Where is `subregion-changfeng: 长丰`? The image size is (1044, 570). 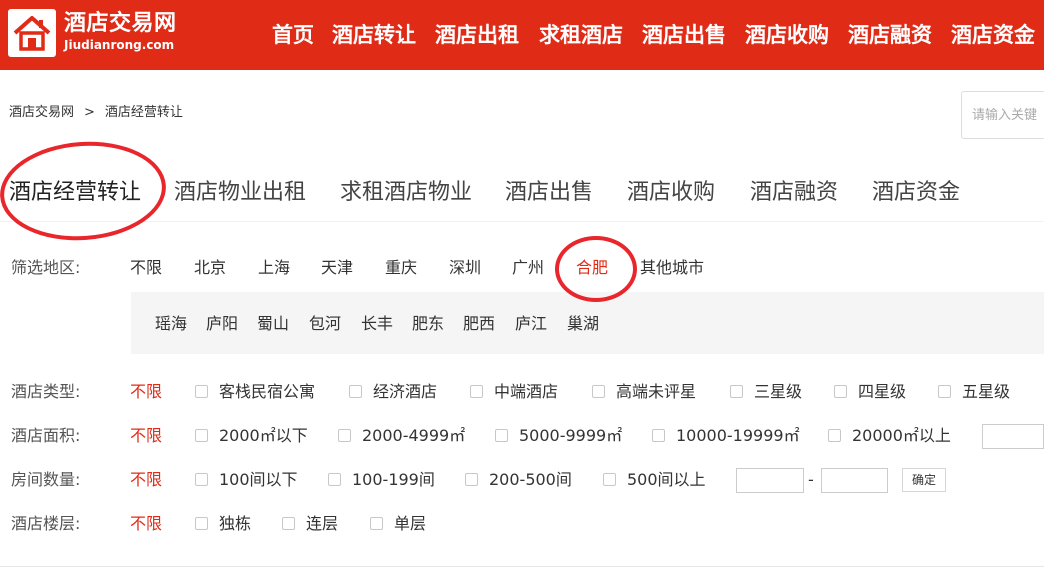 subregion-changfeng: 长丰 is located at coordinates (377, 324).